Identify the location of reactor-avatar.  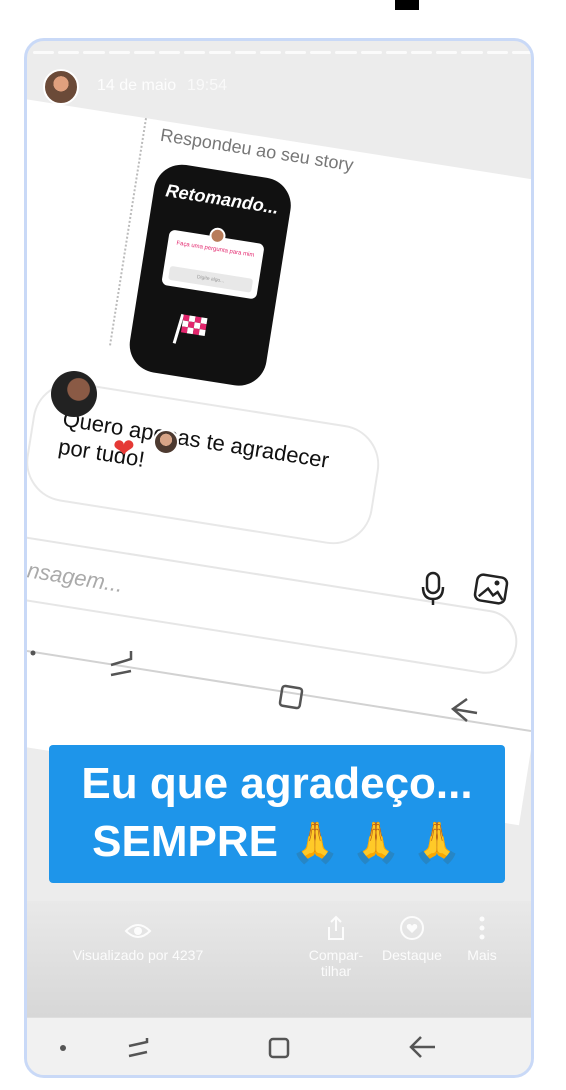
(166, 442).